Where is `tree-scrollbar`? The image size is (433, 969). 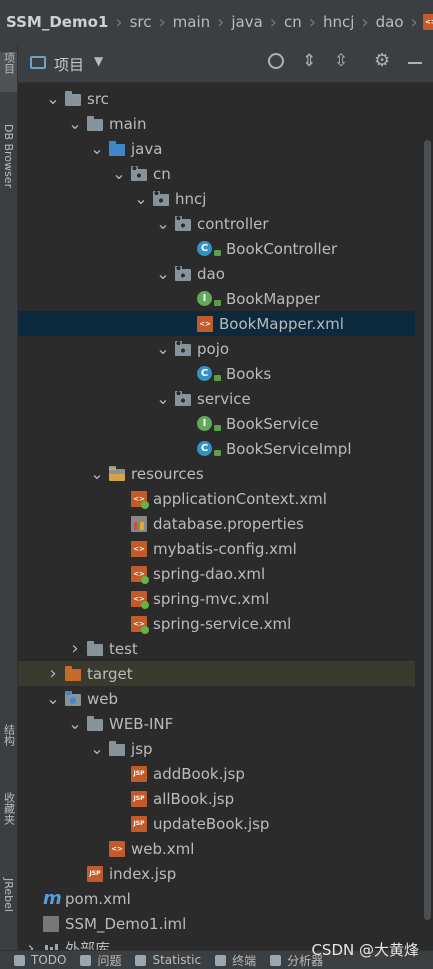
tree-scrollbar is located at coordinates (427, 530).